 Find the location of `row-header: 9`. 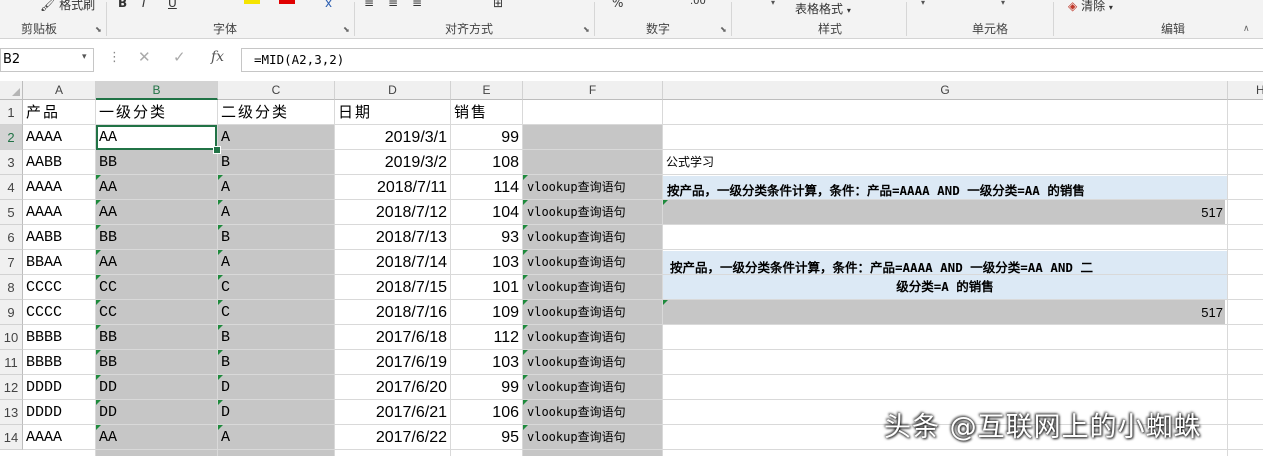

row-header: 9 is located at coordinates (11, 312).